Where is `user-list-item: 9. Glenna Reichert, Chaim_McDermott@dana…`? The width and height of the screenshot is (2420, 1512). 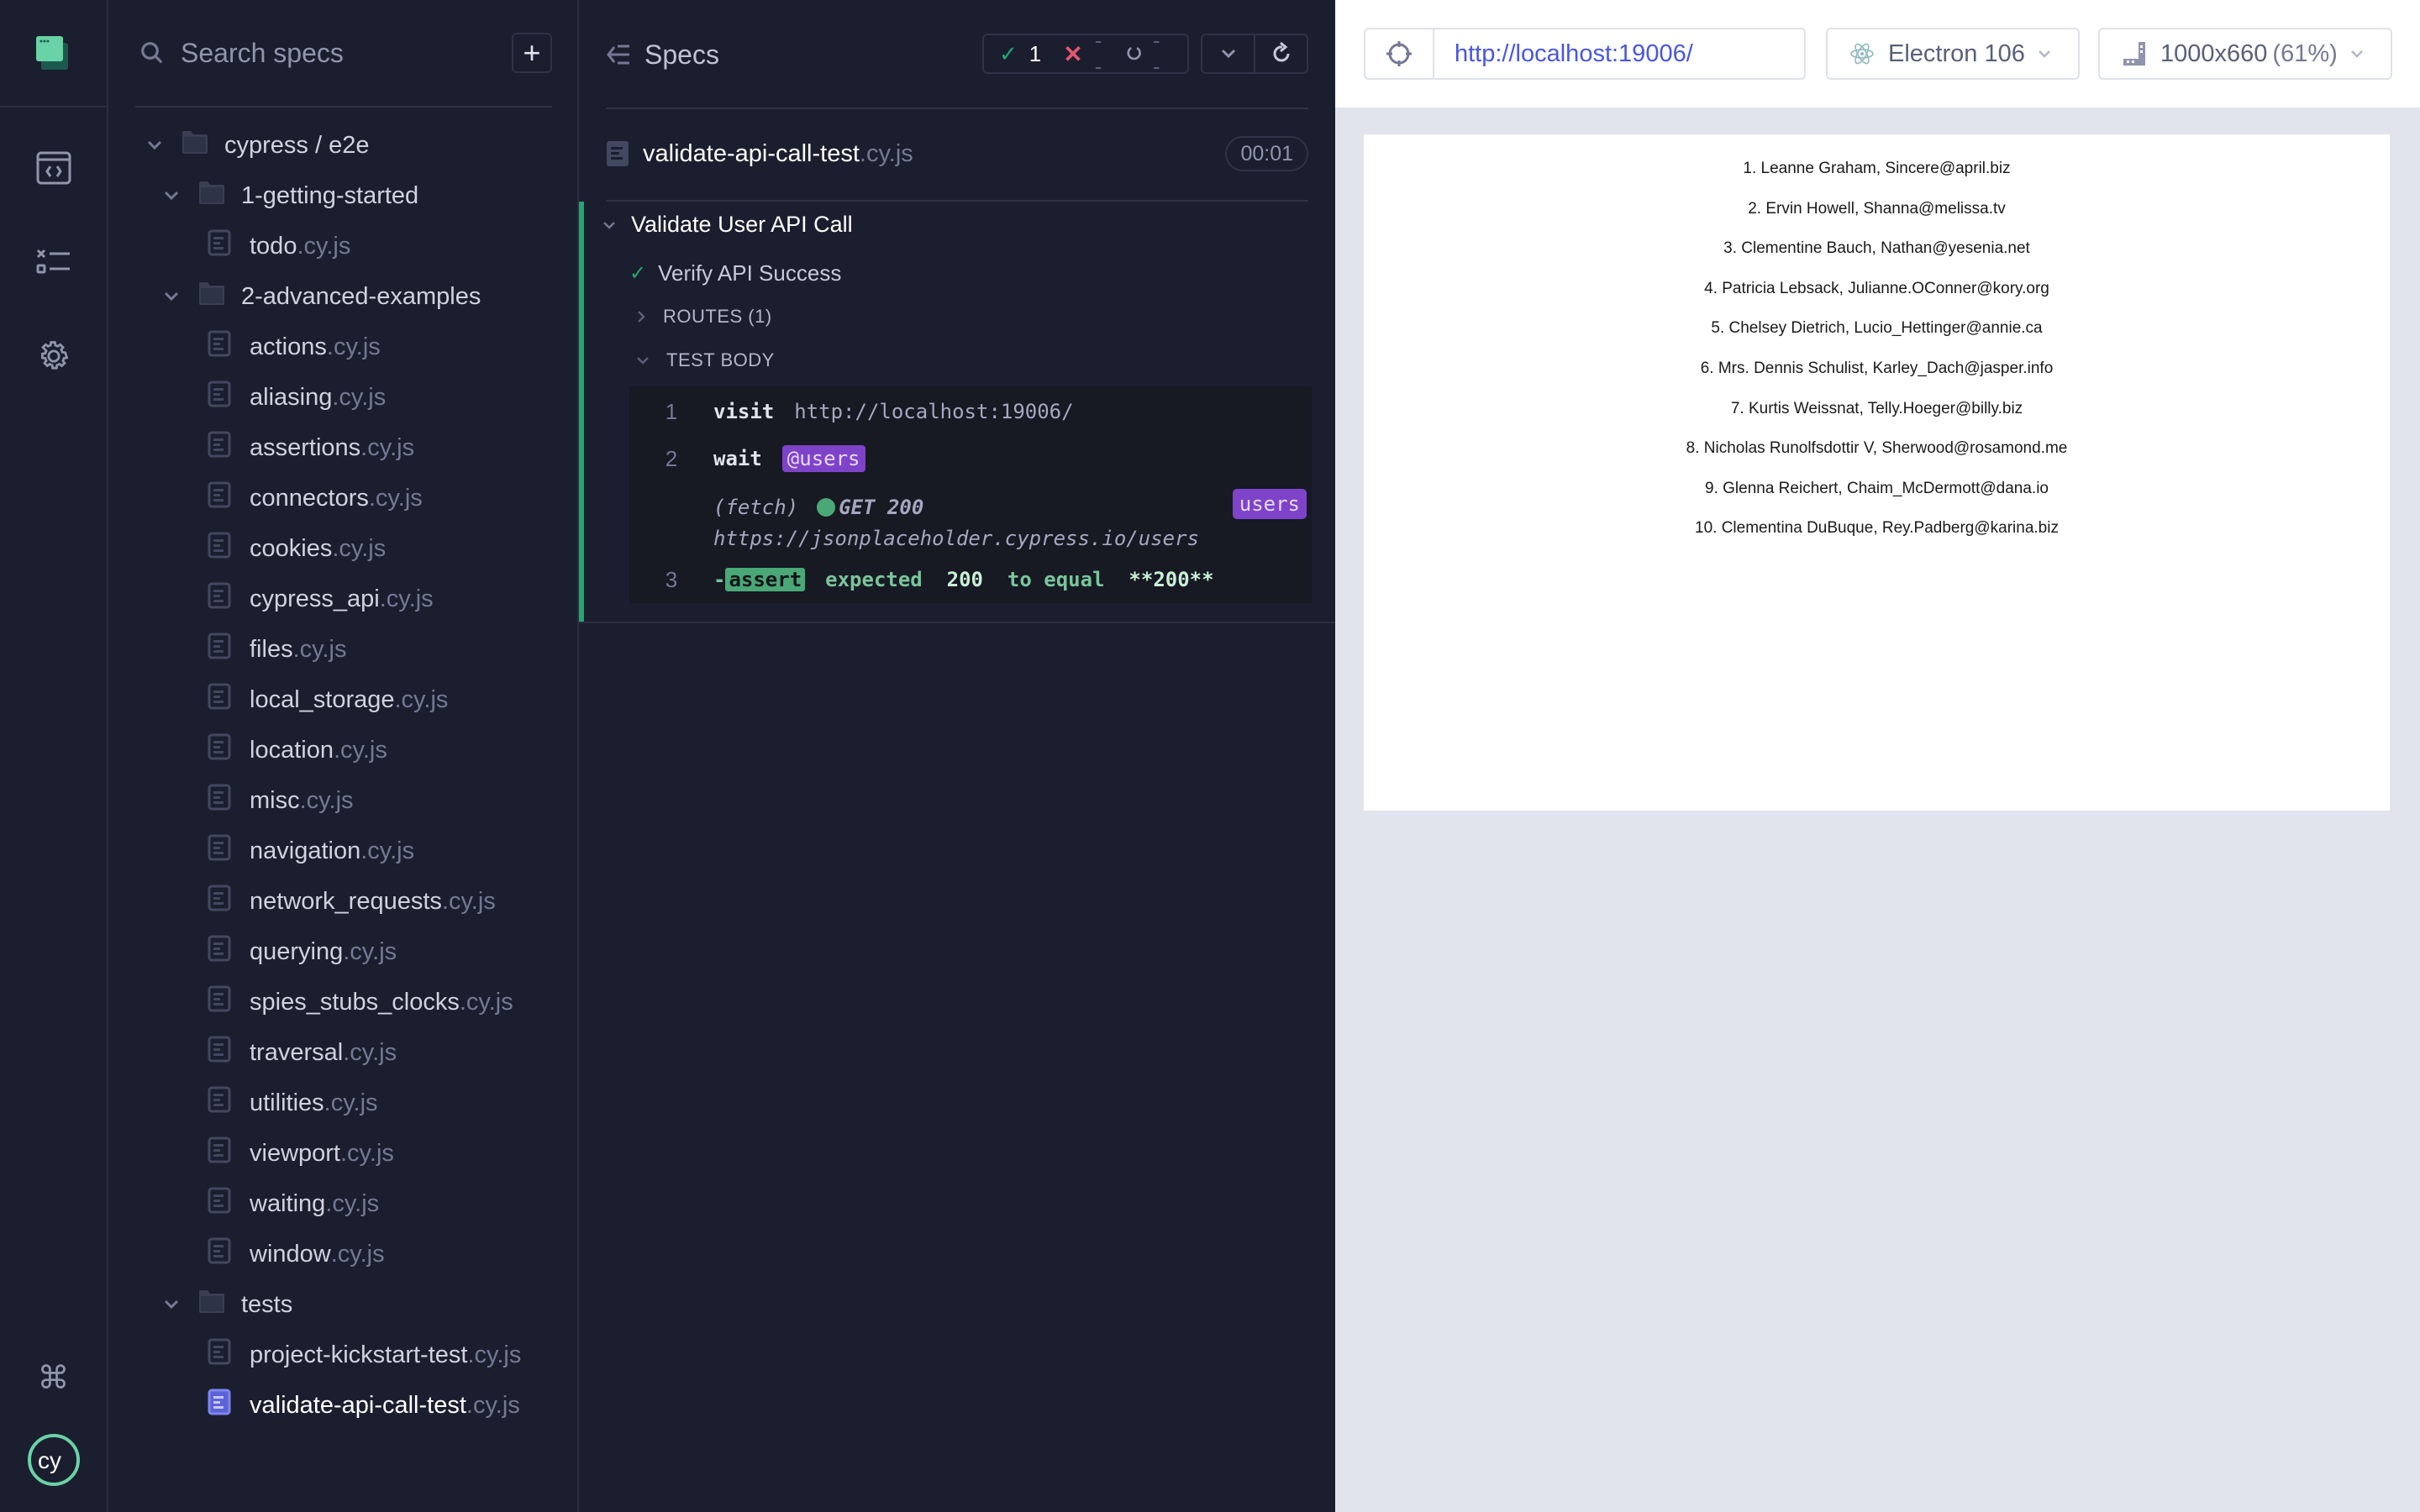
user-list-item: 9. Glenna Reichert, Chaim_McDermott@dana… is located at coordinates (1877, 488).